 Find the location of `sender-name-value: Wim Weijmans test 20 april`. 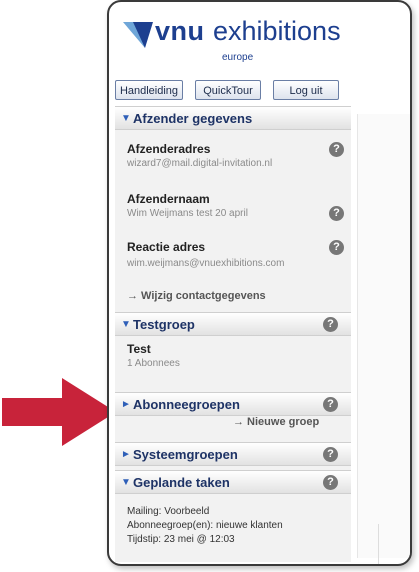

sender-name-value: Wim Weijmans test 20 april is located at coordinates (187, 213).